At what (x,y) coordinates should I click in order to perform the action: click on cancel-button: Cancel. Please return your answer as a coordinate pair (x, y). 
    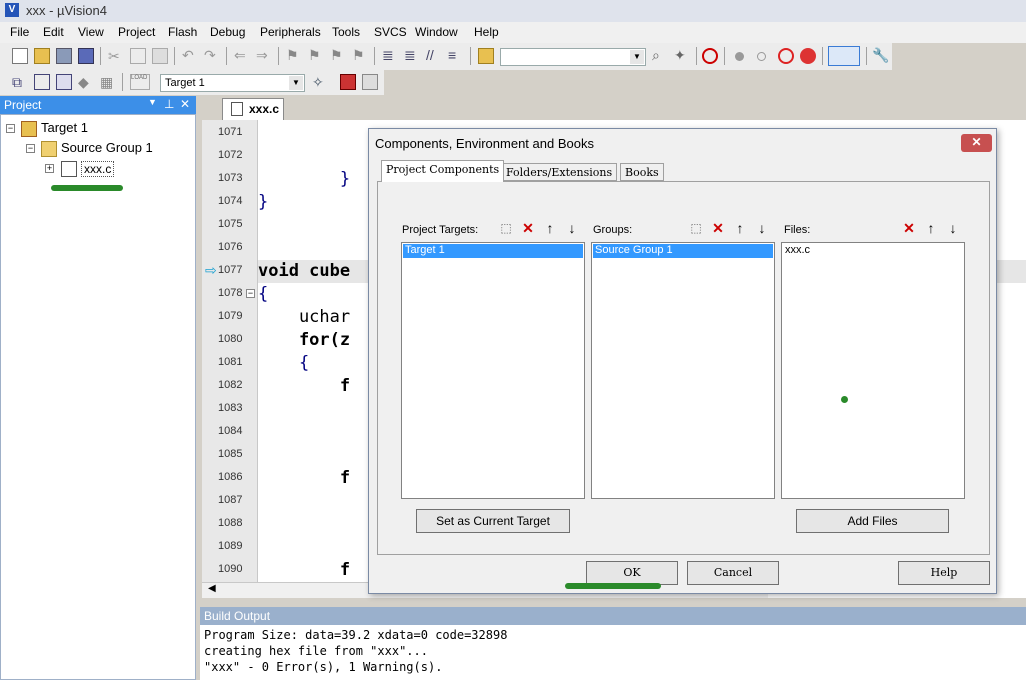
    Looking at the image, I should click on (733, 573).